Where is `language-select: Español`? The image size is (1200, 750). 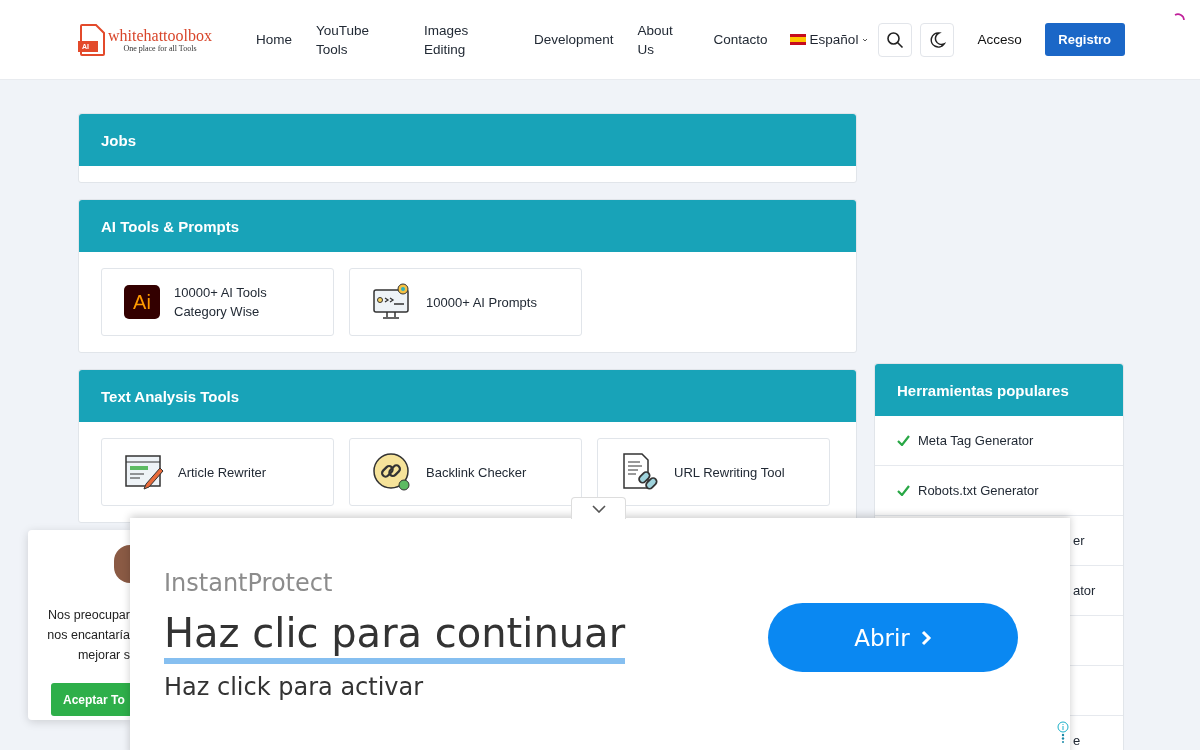 language-select: Español is located at coordinates (834, 39).